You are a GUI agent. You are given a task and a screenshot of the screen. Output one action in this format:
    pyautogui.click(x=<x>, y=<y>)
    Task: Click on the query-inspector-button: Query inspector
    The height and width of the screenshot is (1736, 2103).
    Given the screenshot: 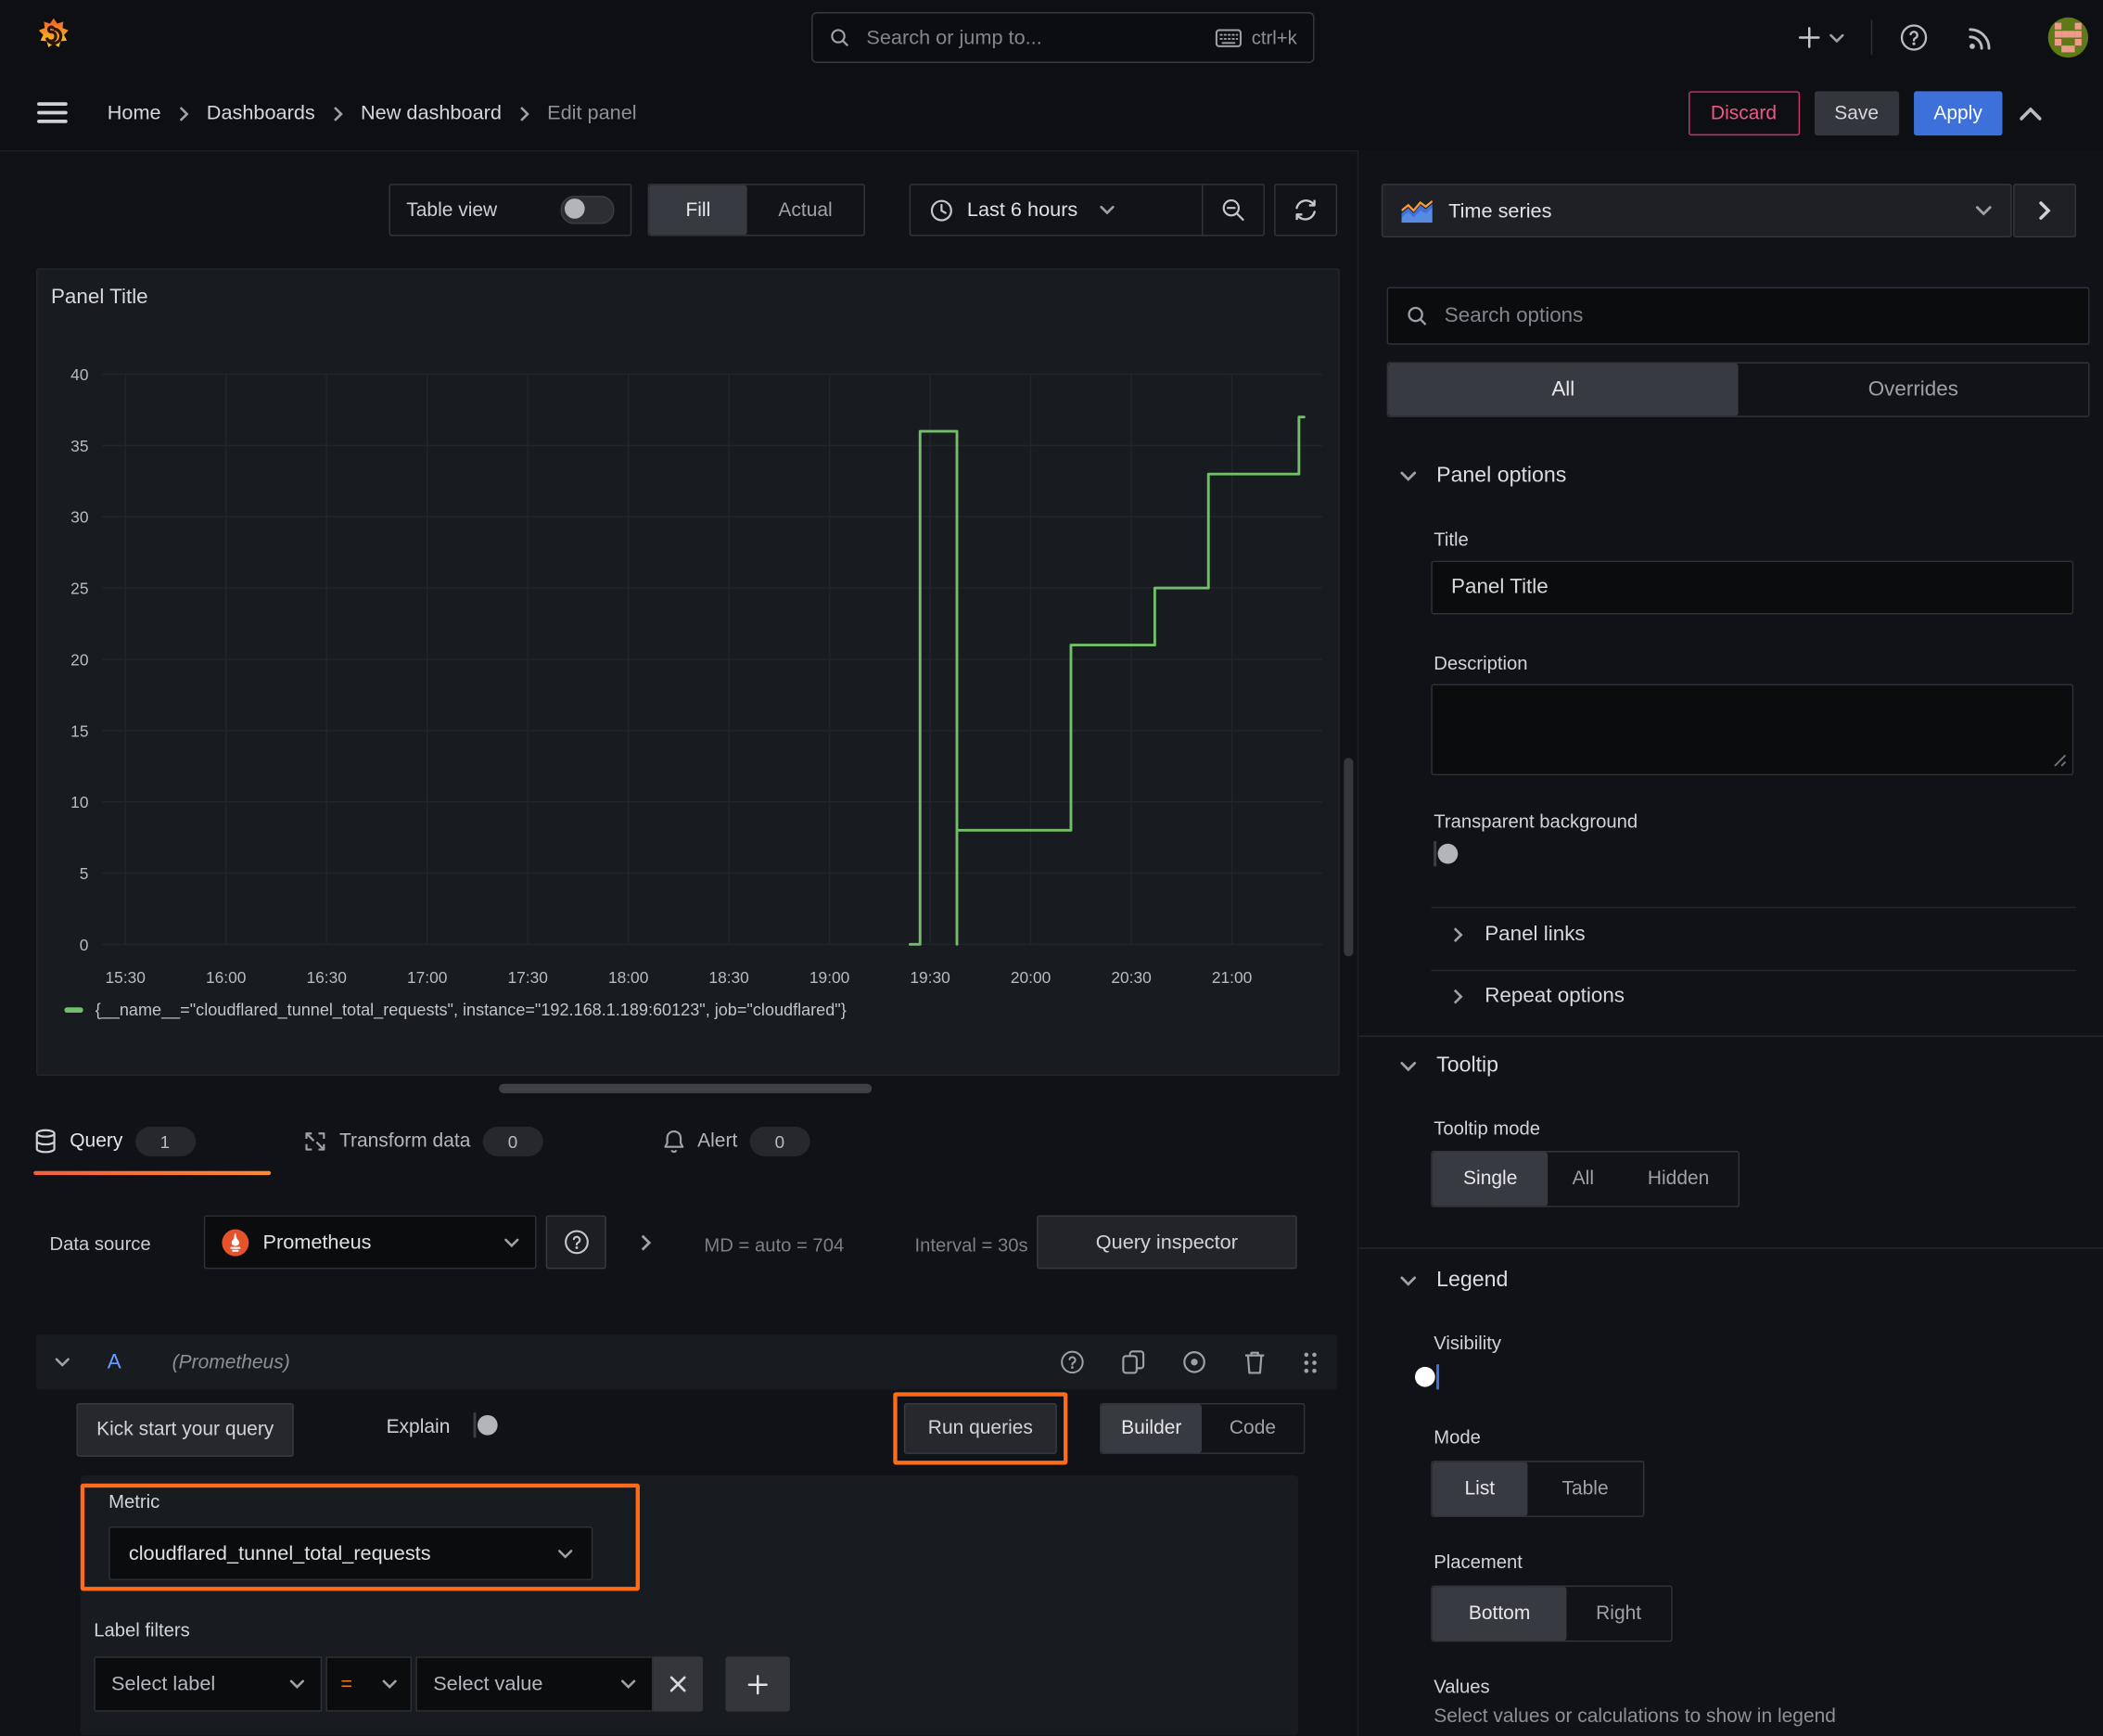 What is the action you would take?
    pyautogui.click(x=1167, y=1242)
    